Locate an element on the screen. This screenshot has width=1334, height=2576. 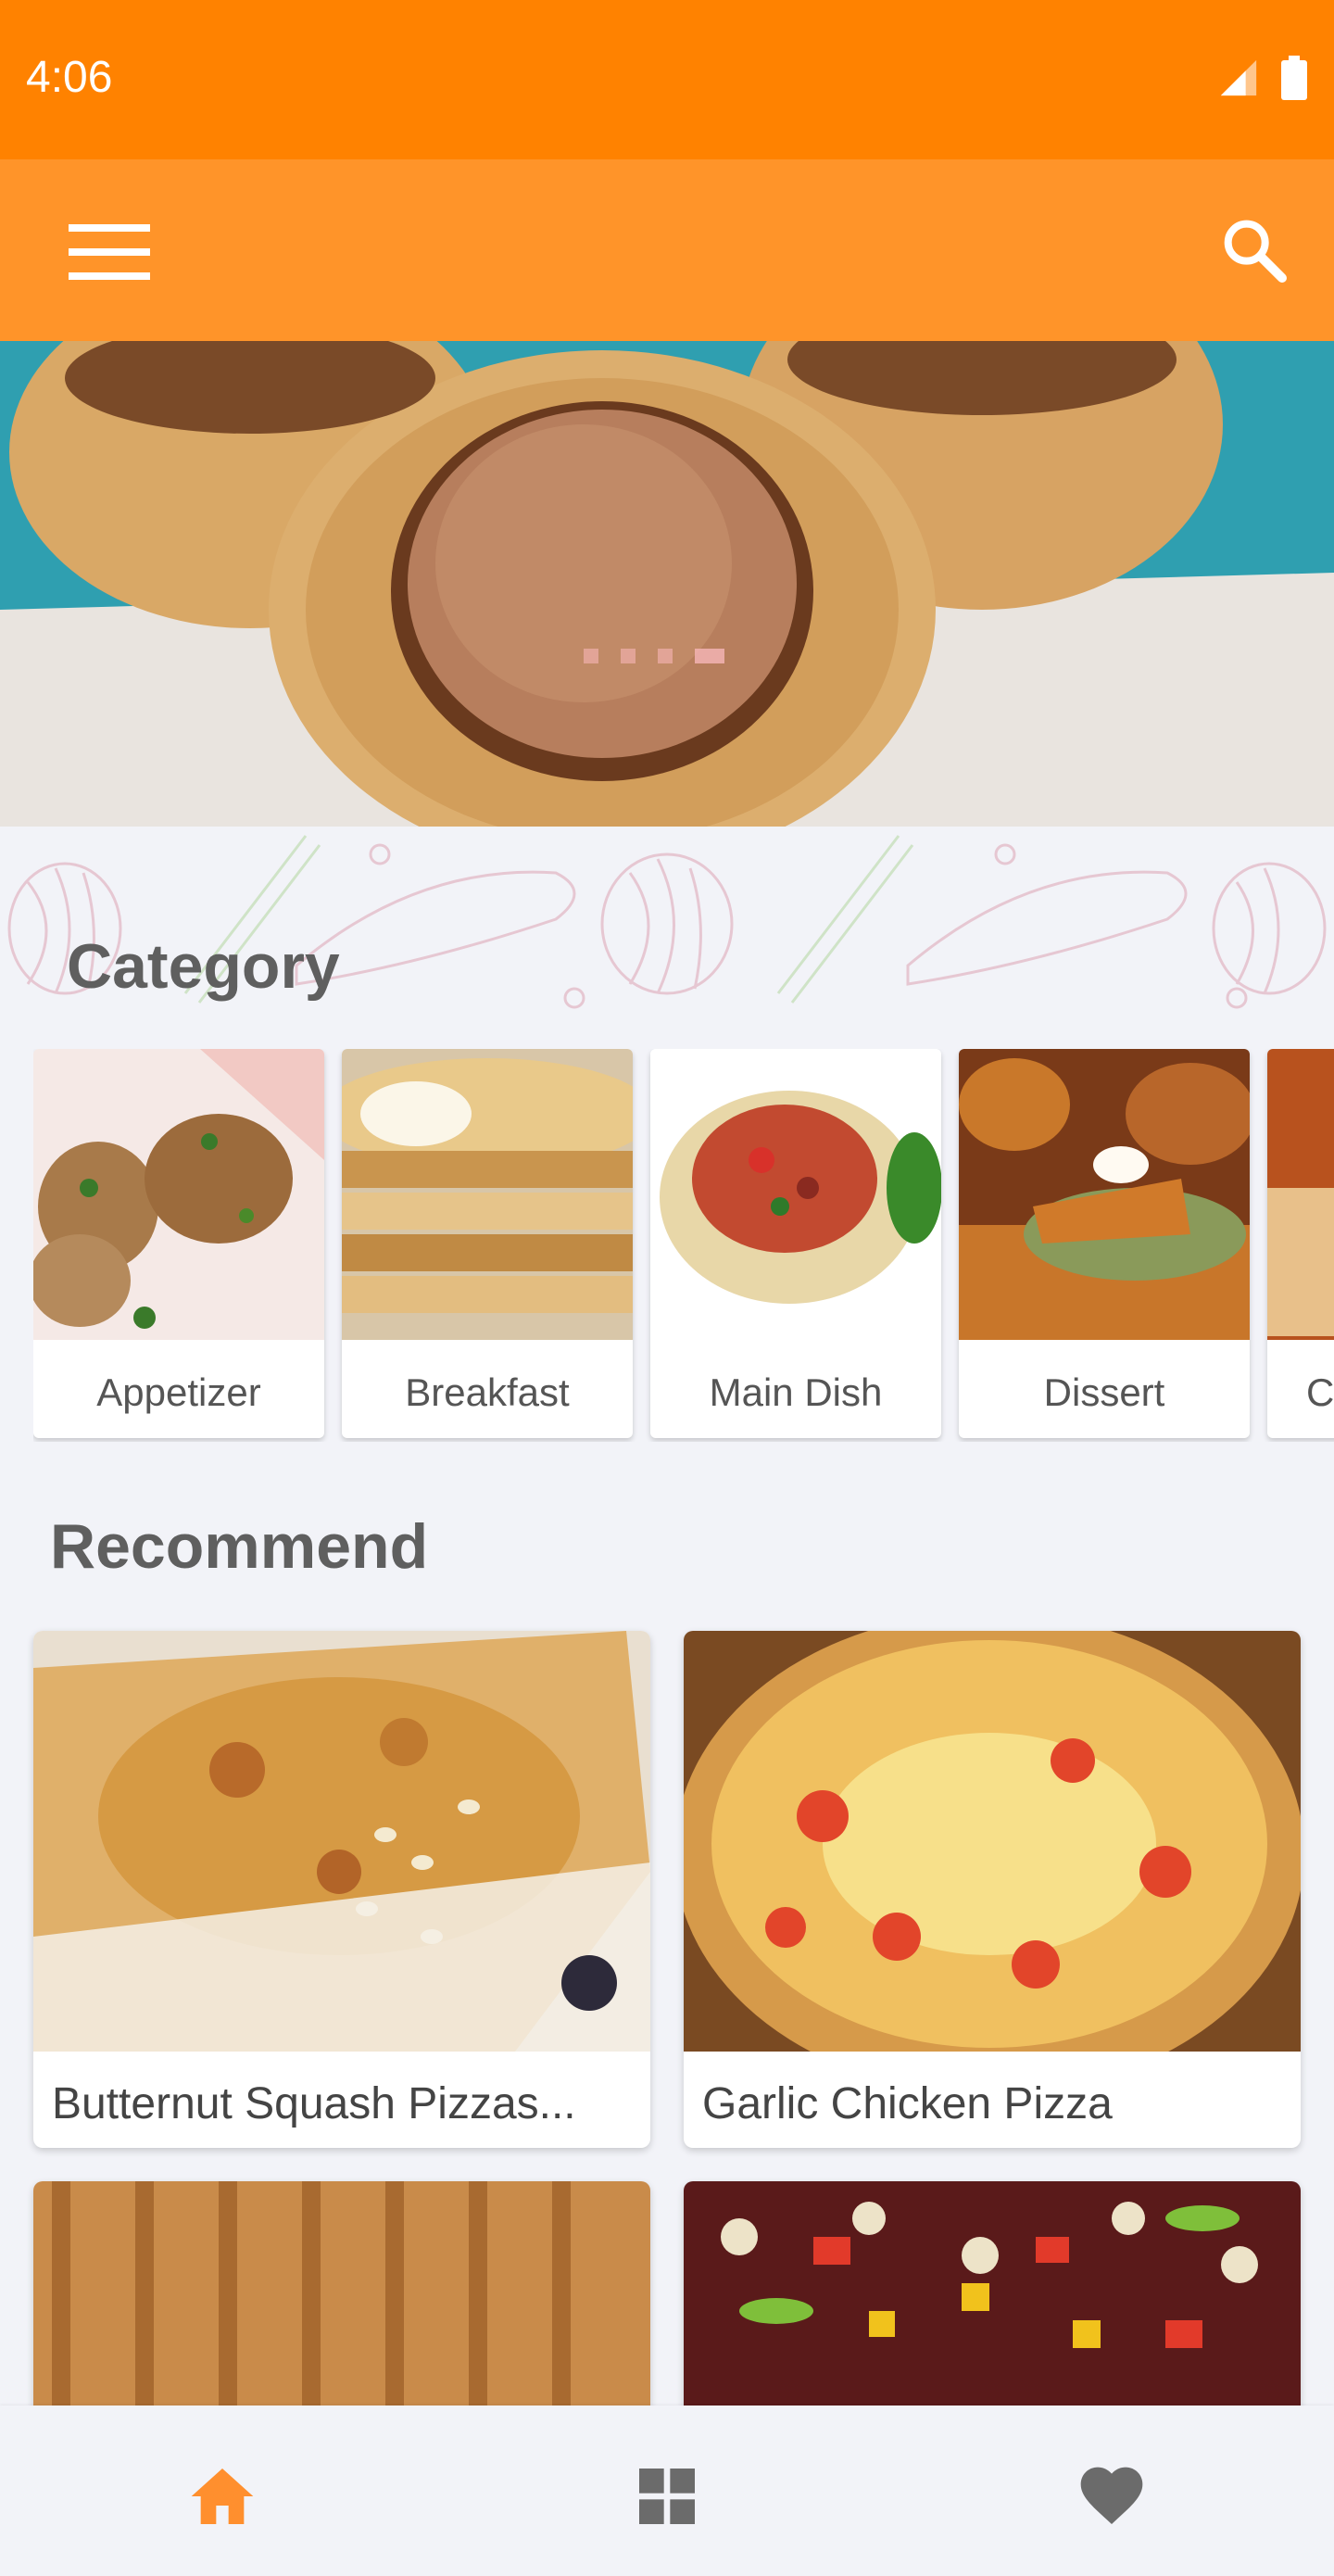
bottom-navigation is located at coordinates (667, 2491).